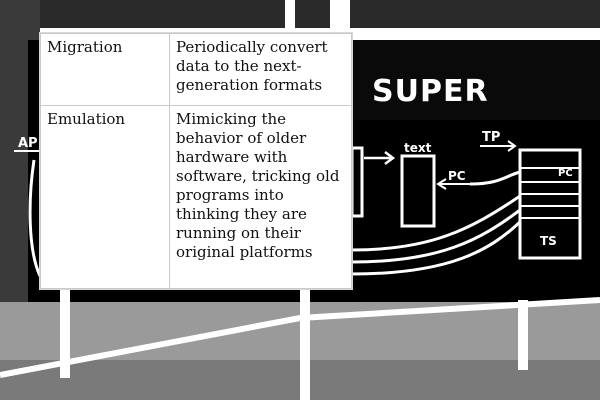  Describe the element at coordinates (565, 173) in the screenshot. I see `label-pc-right: PC` at that location.